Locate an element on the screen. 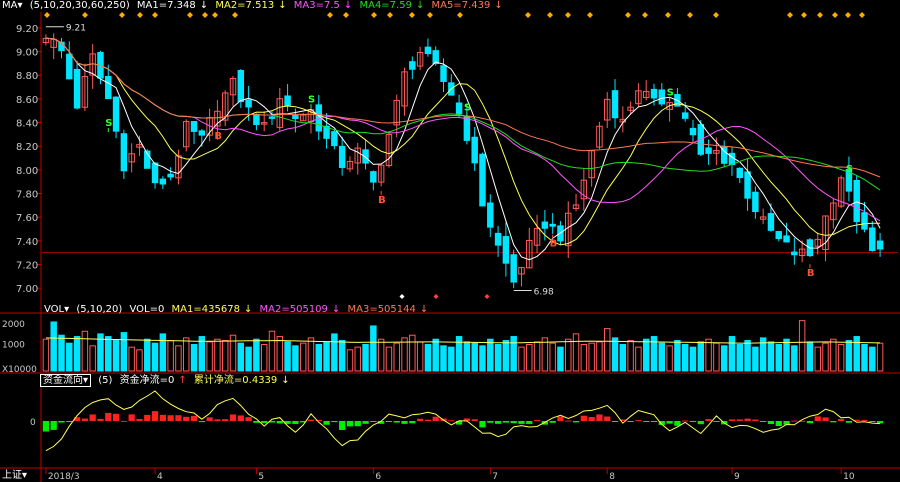 Image resolution: width=900 pixels, height=482 pixels. money-flow-panel: 0 is located at coordinates (457, 421).